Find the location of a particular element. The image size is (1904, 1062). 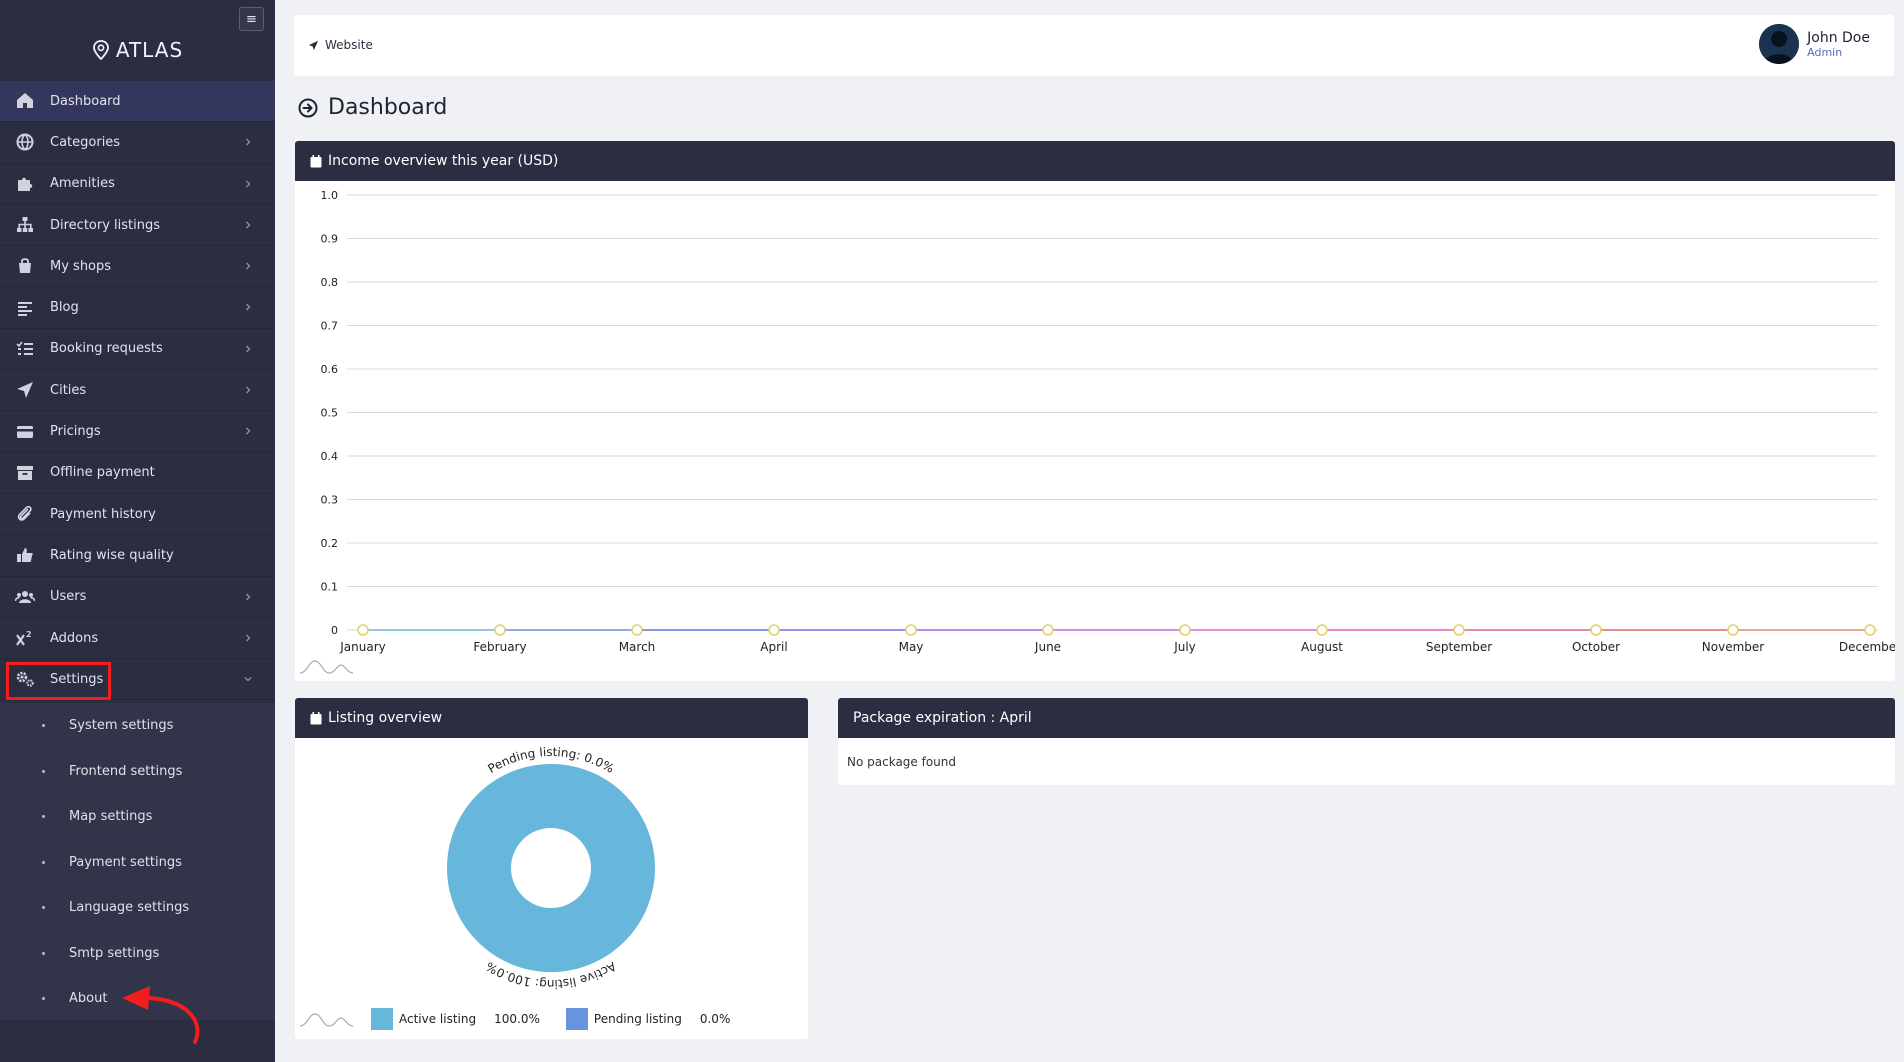

submenu-label: Smtp settings is located at coordinates (114, 953).